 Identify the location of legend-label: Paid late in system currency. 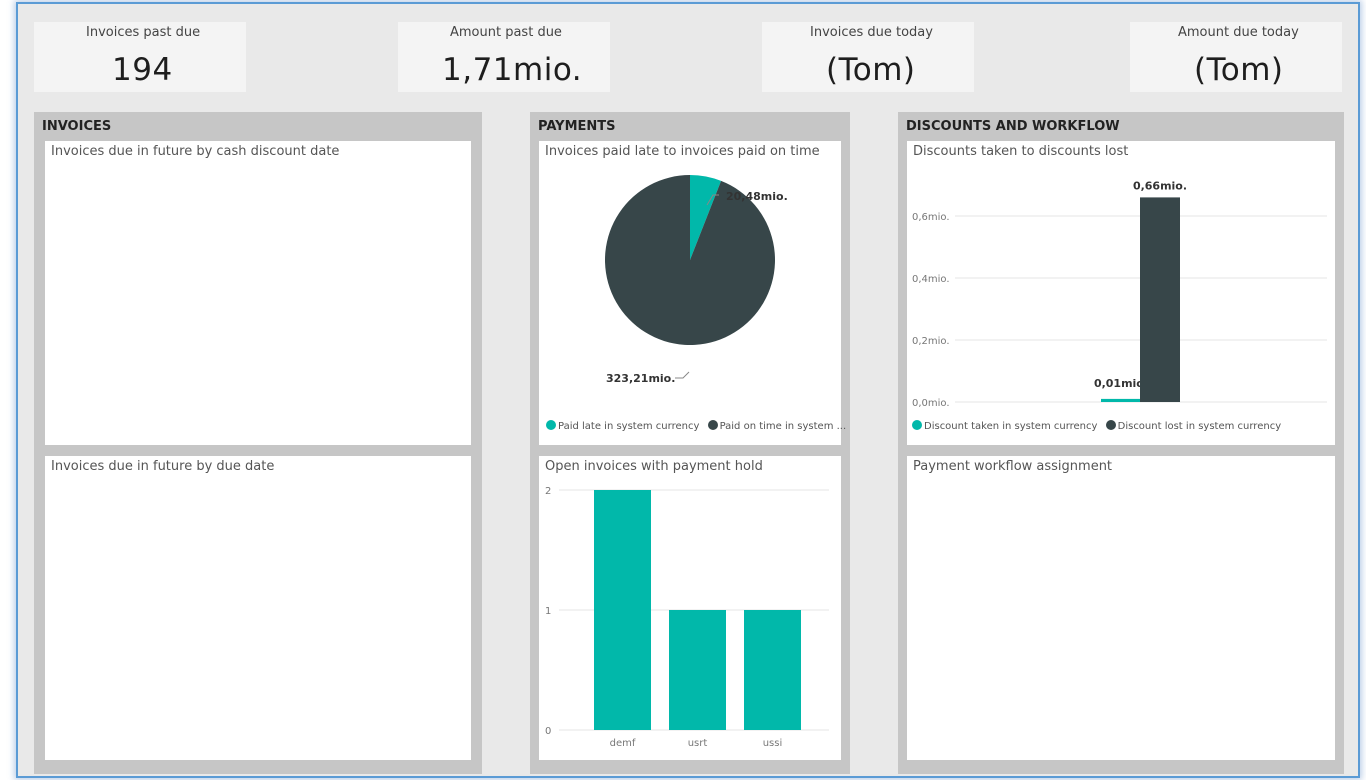
(629, 426).